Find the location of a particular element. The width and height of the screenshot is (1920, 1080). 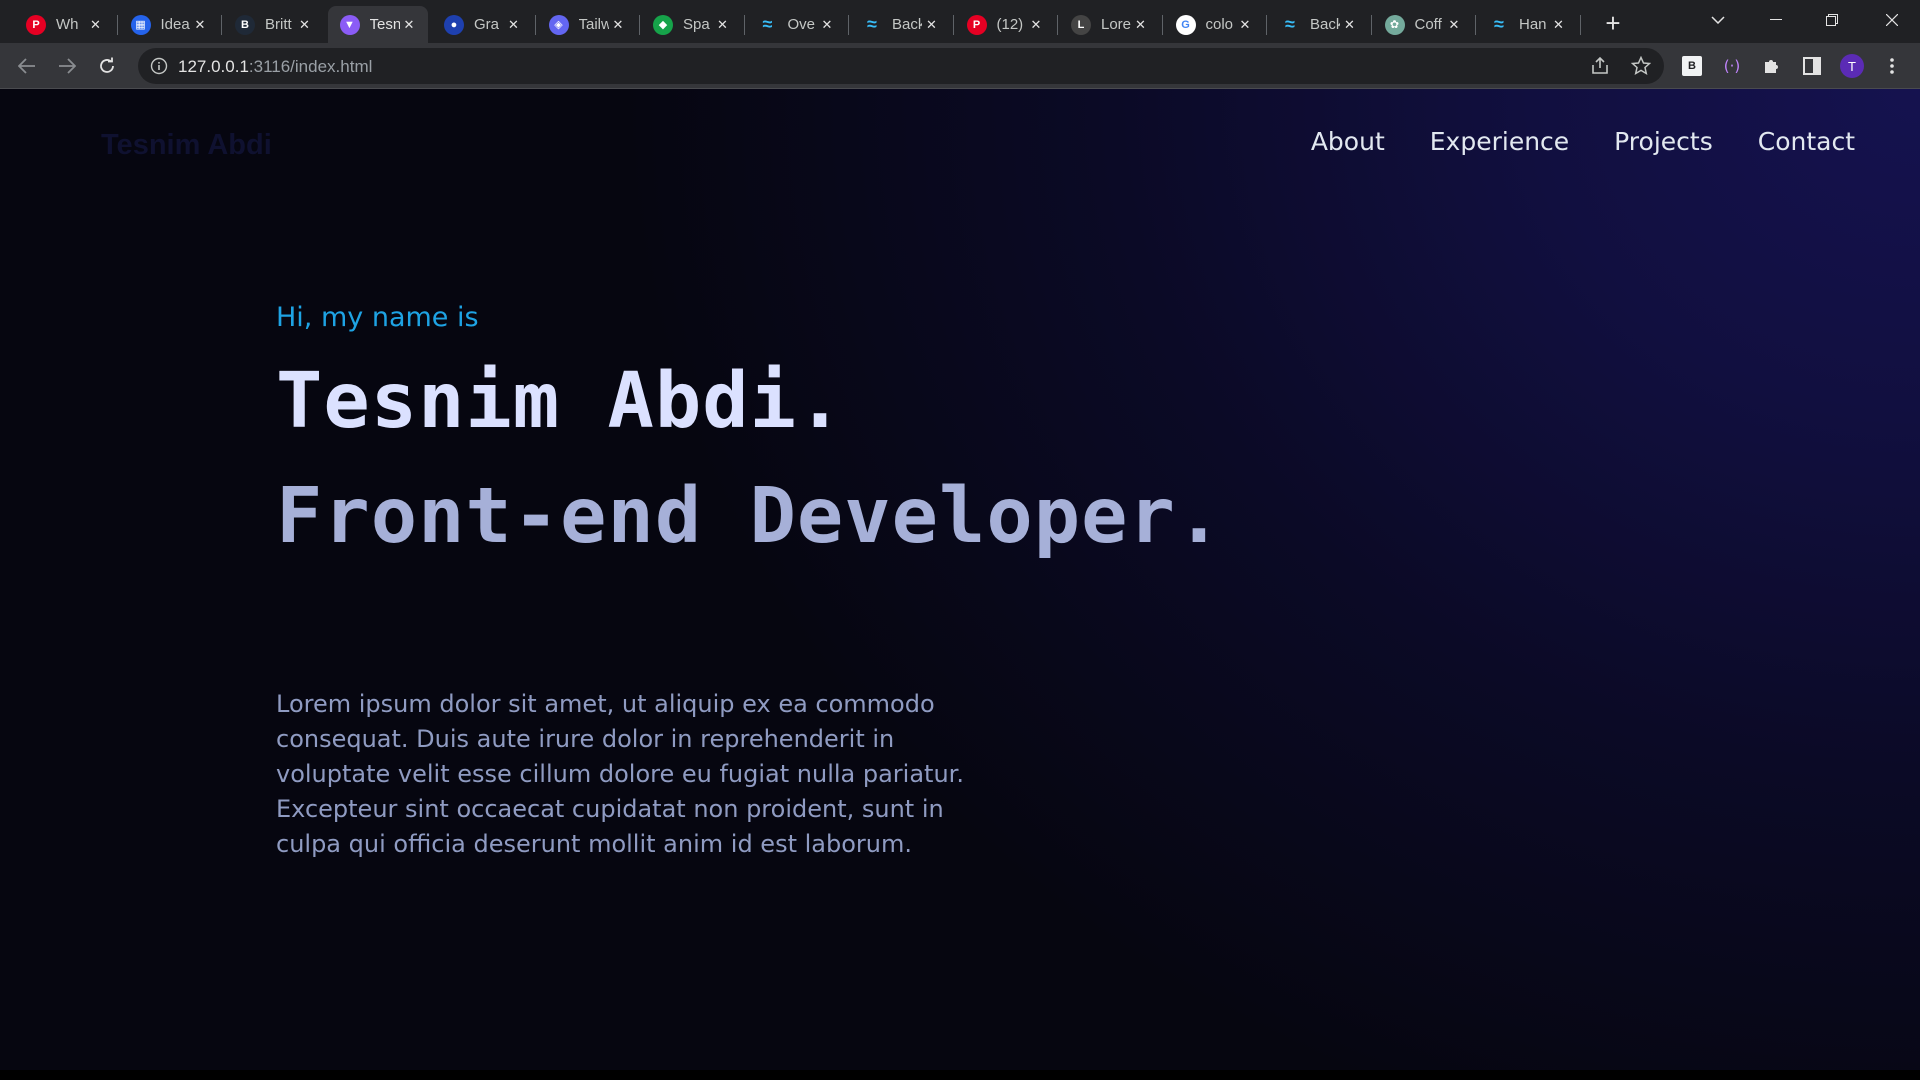

browser-tab: ▼ Tesn ✕ is located at coordinates (377, 24).